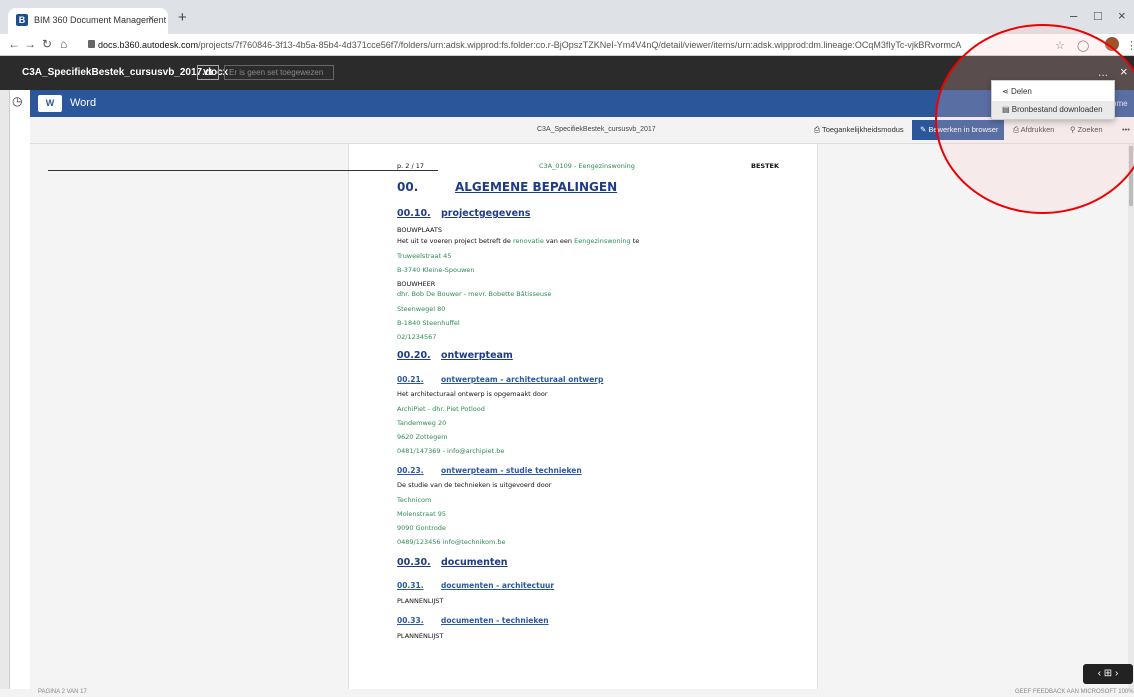 The width and height of the screenshot is (1134, 697). What do you see at coordinates (47, 44) in the screenshot?
I see `reload-icon: ↻` at bounding box center [47, 44].